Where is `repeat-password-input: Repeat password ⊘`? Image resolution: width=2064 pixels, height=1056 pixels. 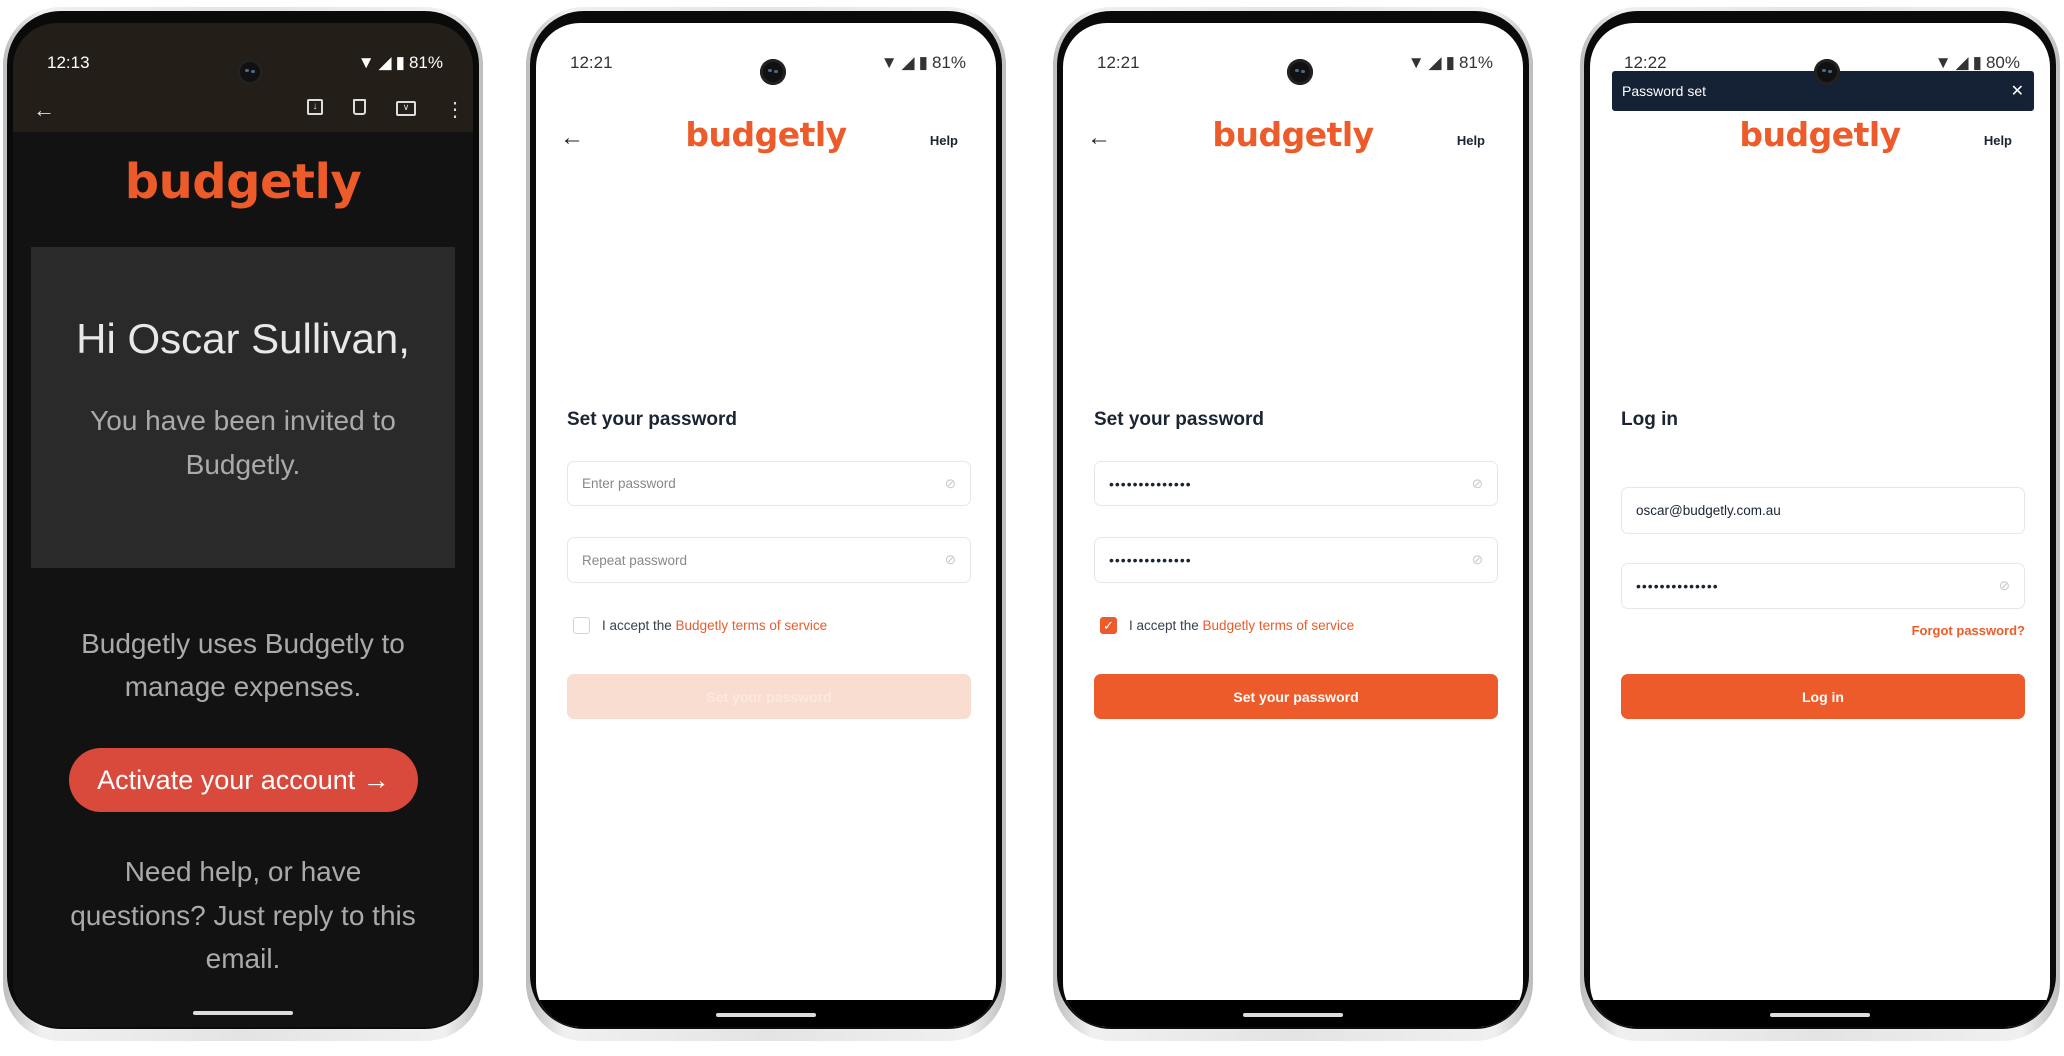 repeat-password-input: Repeat password ⊘ is located at coordinates (769, 560).